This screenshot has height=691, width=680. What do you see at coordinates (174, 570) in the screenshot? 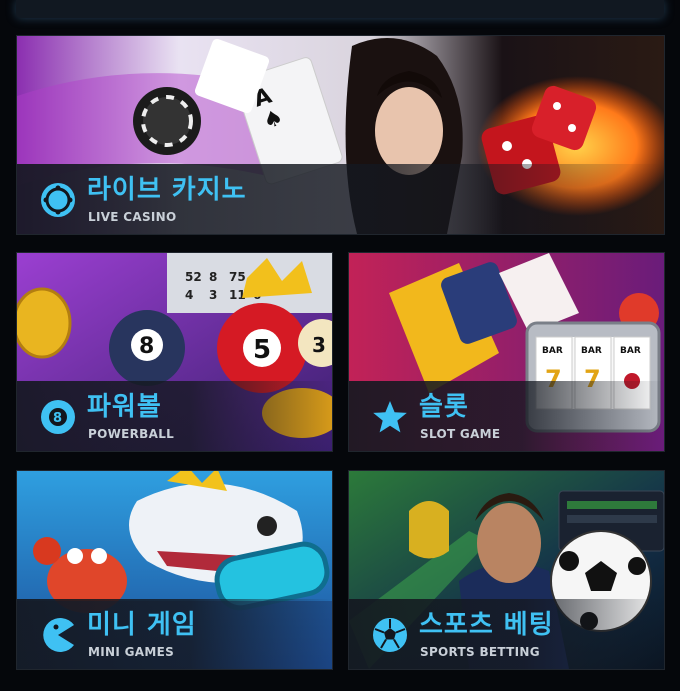
I see `mini-games-tile: 미니 게임 MINI GAMES` at bounding box center [174, 570].